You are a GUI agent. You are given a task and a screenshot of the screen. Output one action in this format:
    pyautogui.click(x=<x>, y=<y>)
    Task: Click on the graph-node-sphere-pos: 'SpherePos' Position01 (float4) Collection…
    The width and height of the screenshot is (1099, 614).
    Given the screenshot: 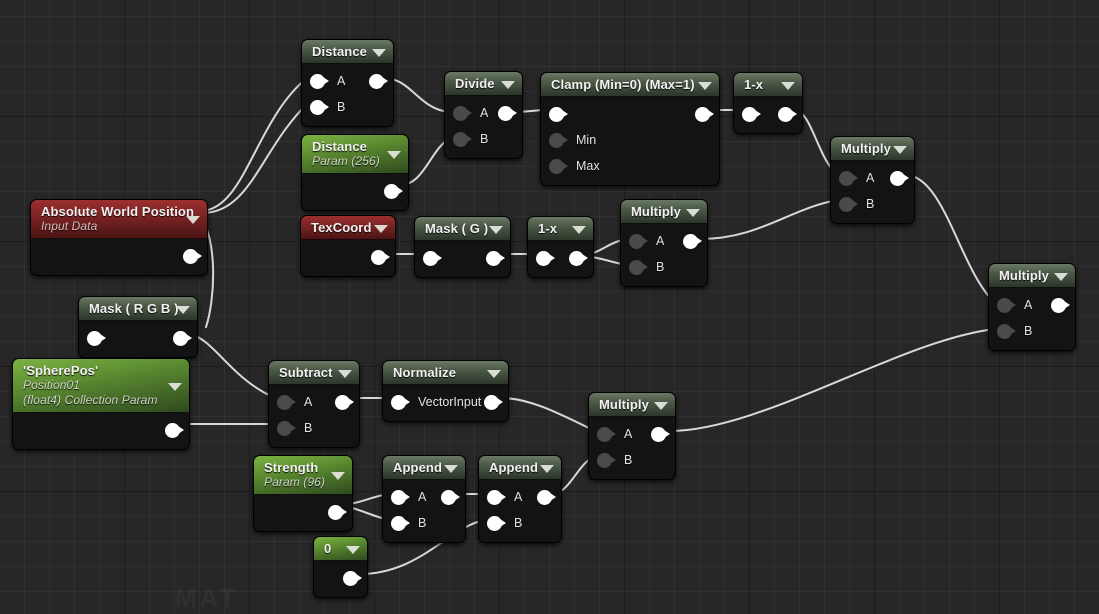 What is the action you would take?
    pyautogui.click(x=101, y=404)
    